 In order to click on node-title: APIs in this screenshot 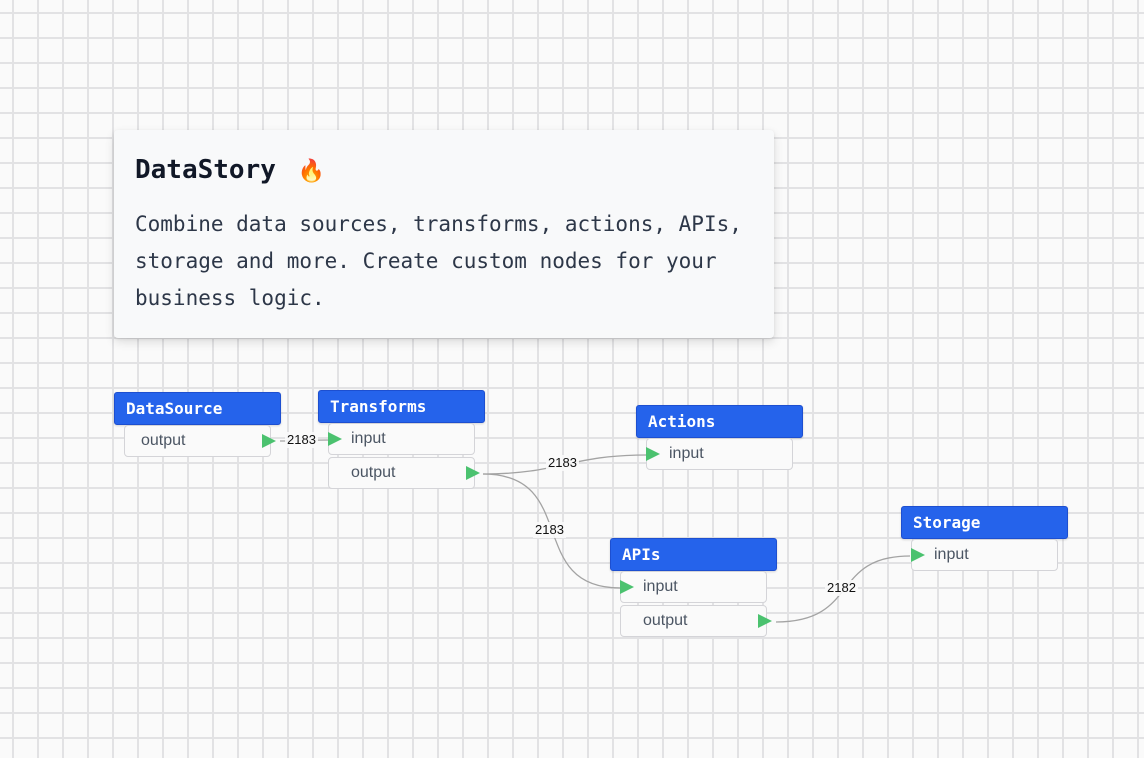, I will do `click(693, 554)`.